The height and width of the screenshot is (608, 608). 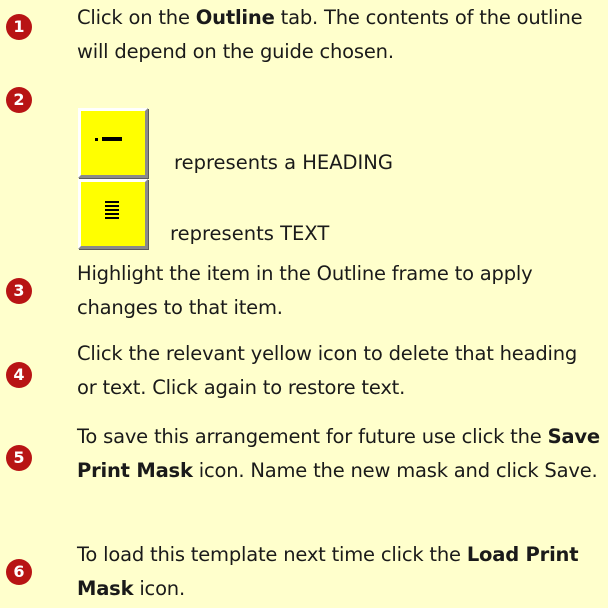 I want to click on heading-icon-label: represents a HEADING, so click(x=284, y=162).